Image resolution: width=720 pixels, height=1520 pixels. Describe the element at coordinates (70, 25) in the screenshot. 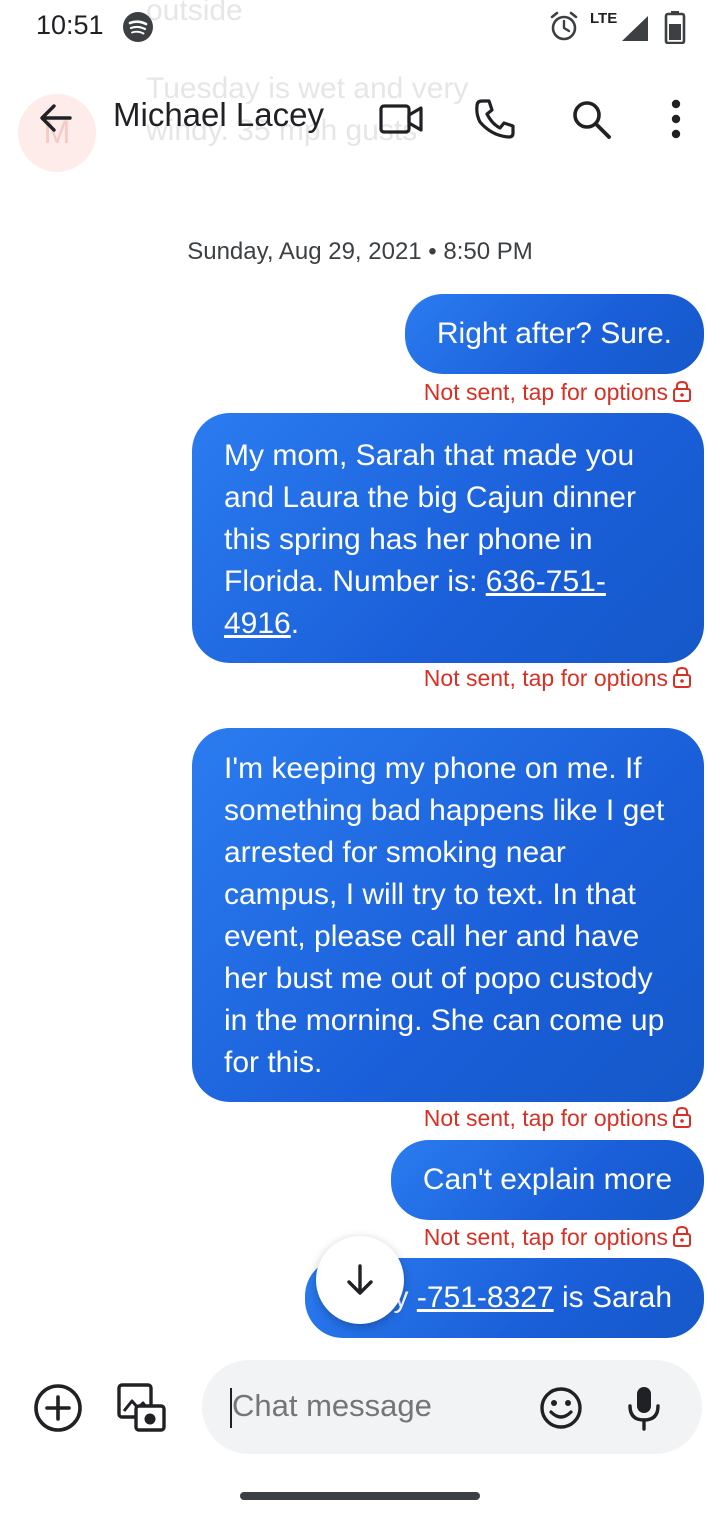

I see `status-time: 10:51` at that location.